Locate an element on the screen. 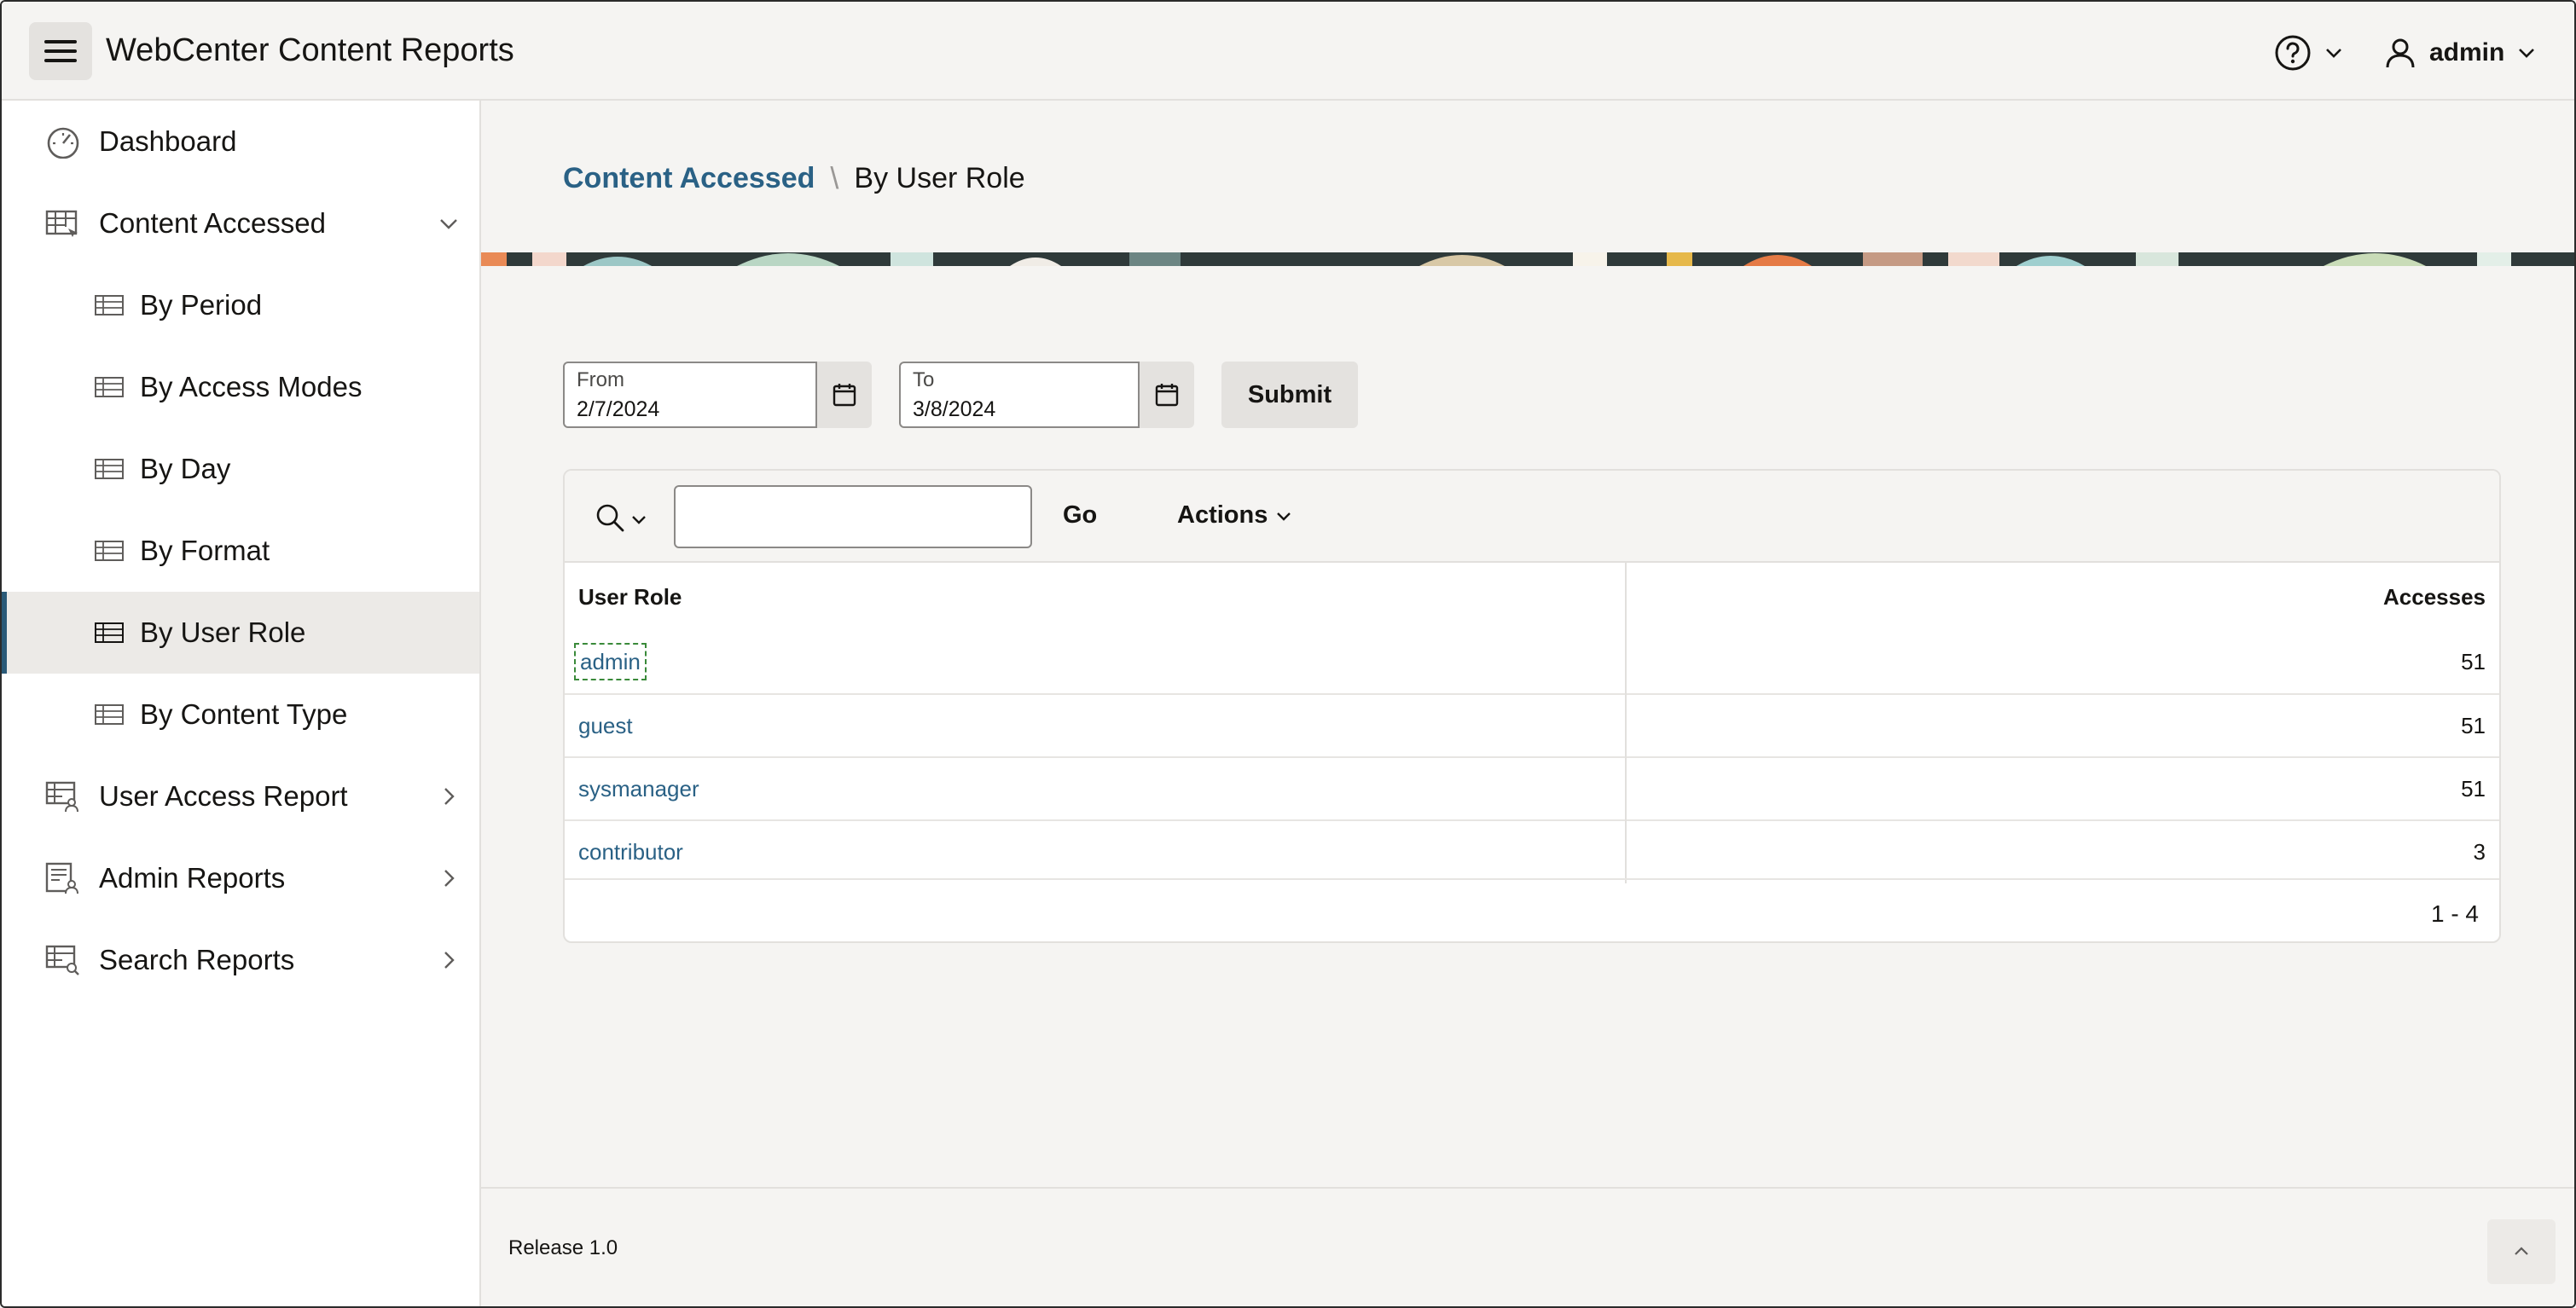 This screenshot has width=2576, height=1308. sidebar-item-by-access-modes: By Access Modes is located at coordinates (240, 387).